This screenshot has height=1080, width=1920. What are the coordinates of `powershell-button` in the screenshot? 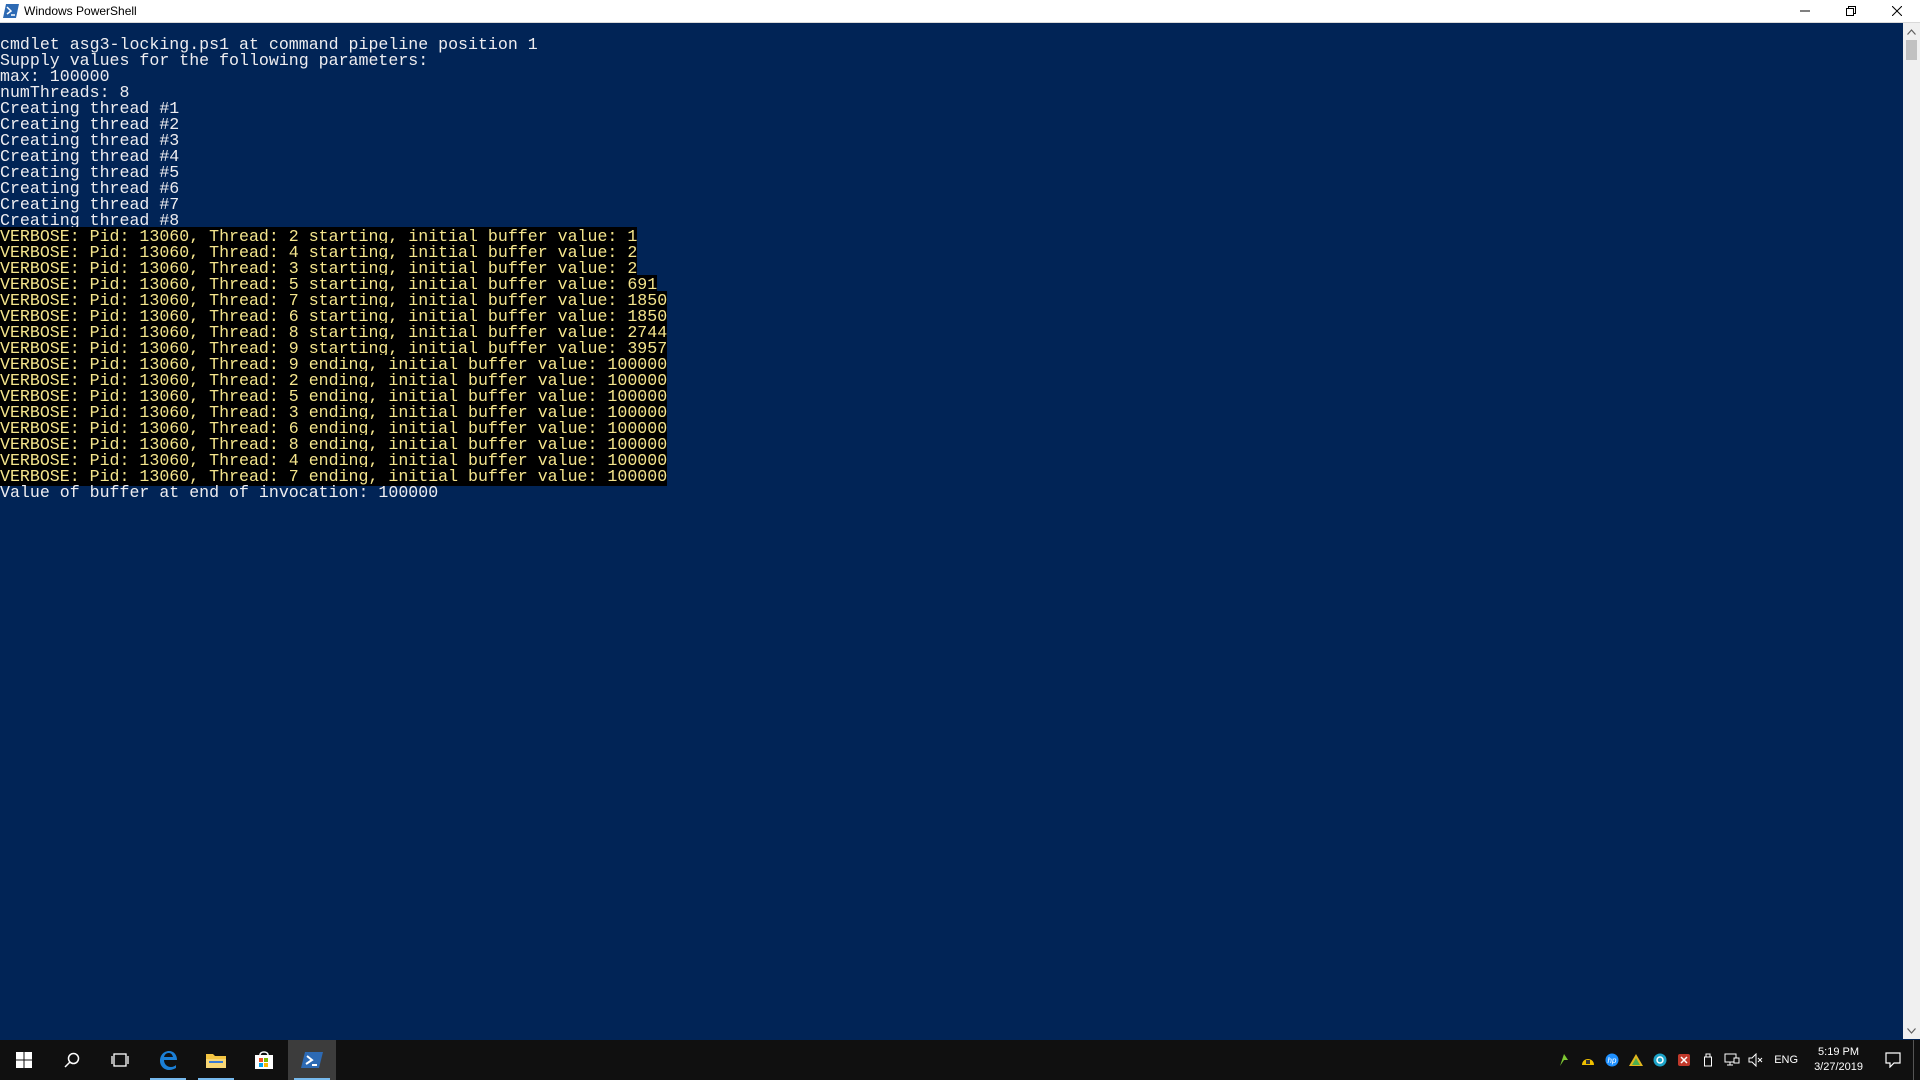 It's located at (312, 1060).